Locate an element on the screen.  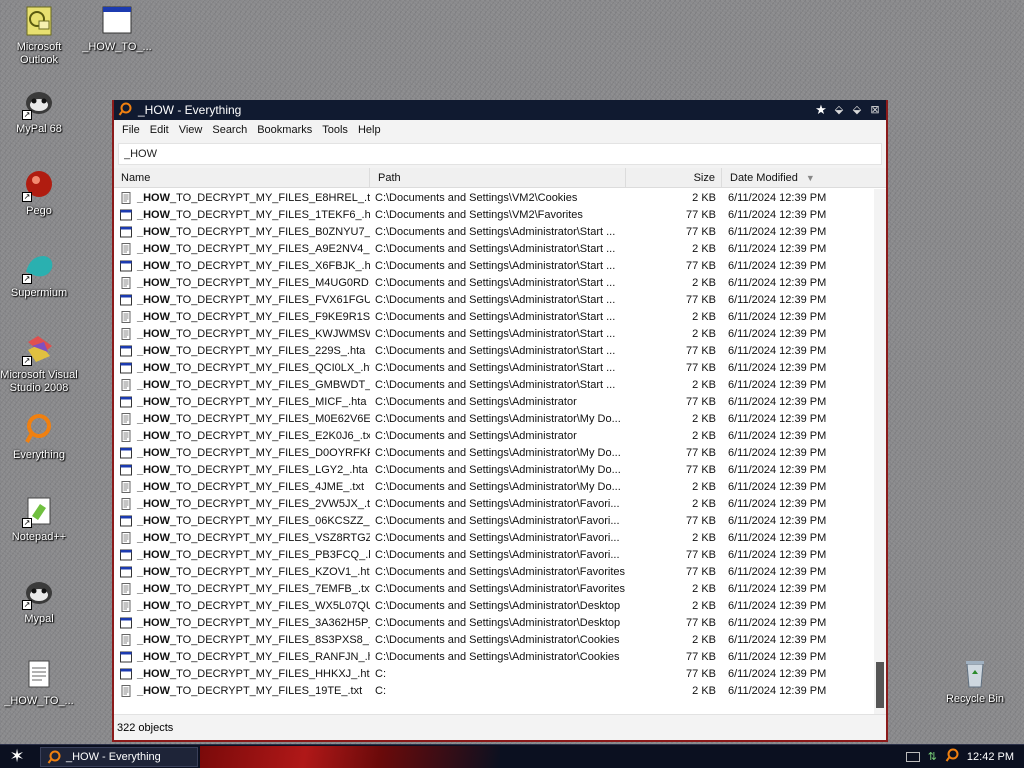
file-name-rest: _TO_DECRYPT_MY_FILES_RANFJN_.hta is located at coordinates (270, 656).